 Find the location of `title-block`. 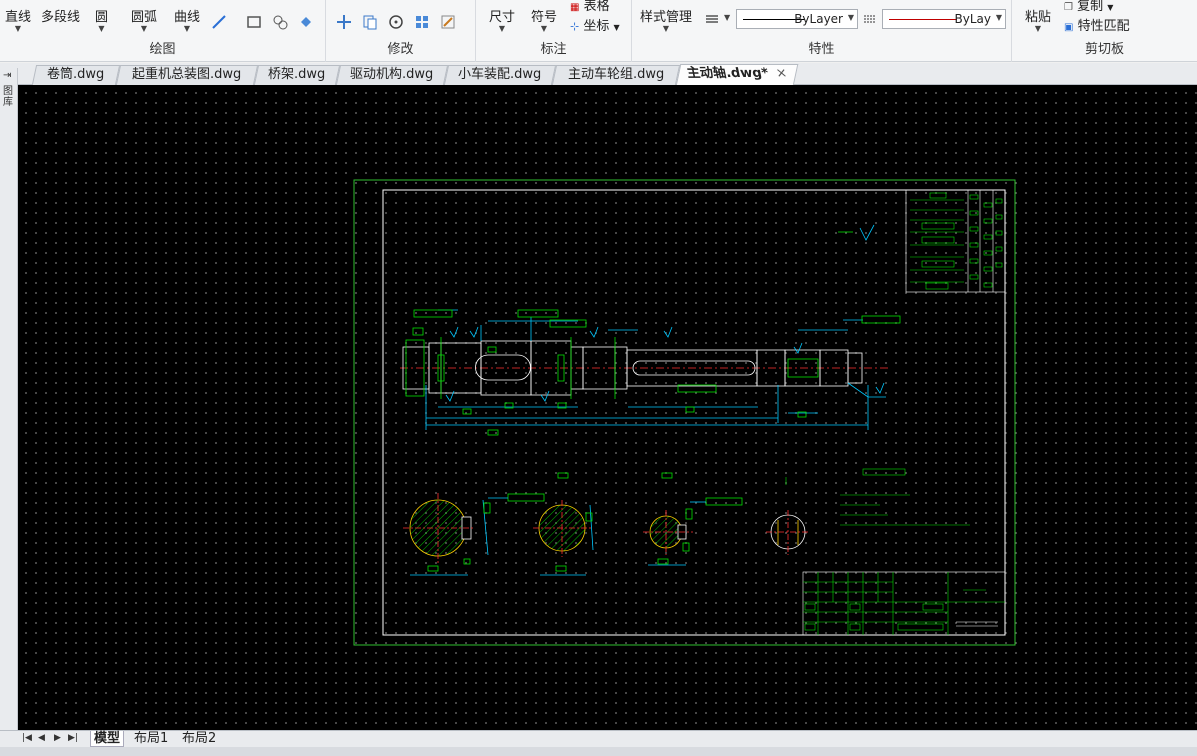

title-block is located at coordinates (904, 603).